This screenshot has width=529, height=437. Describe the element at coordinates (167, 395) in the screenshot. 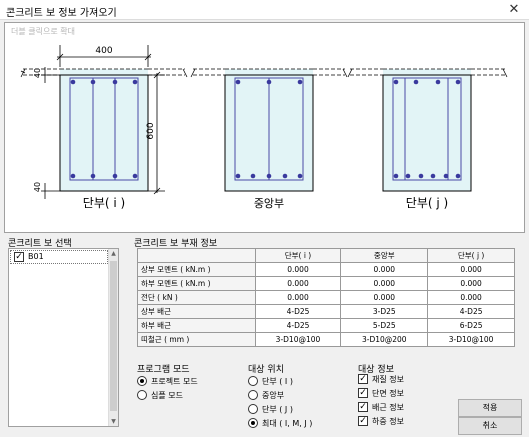

I see `simple-mode-label: 심플 모드` at that location.